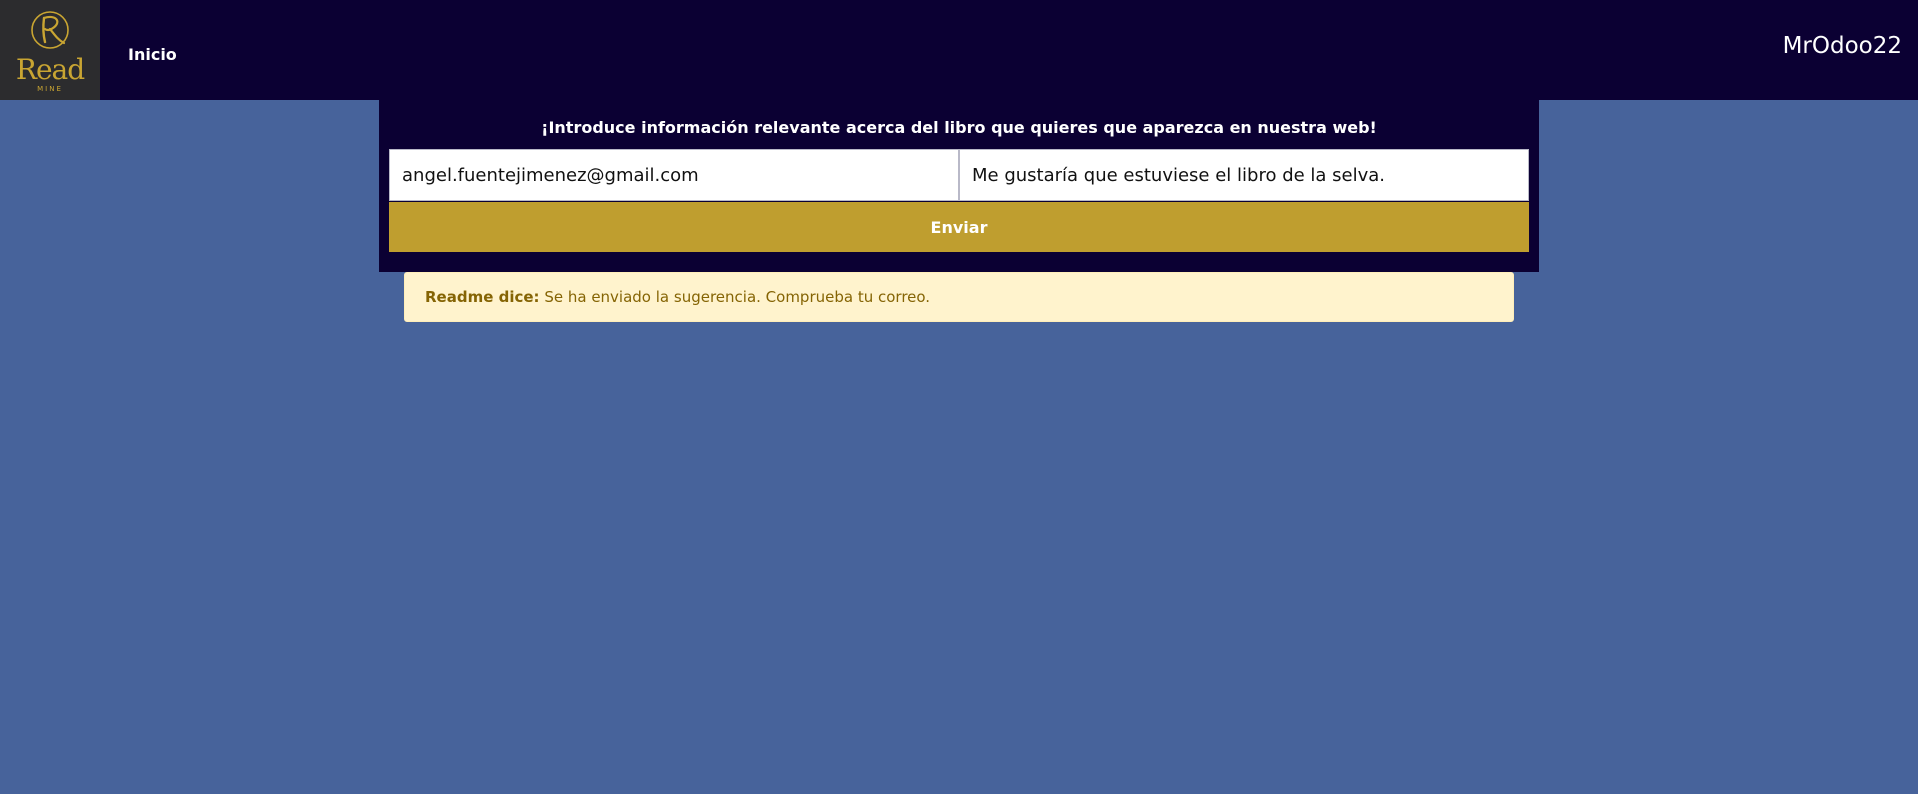 This screenshot has height=794, width=1918. Describe the element at coordinates (674, 175) in the screenshot. I see `email-field` at that location.